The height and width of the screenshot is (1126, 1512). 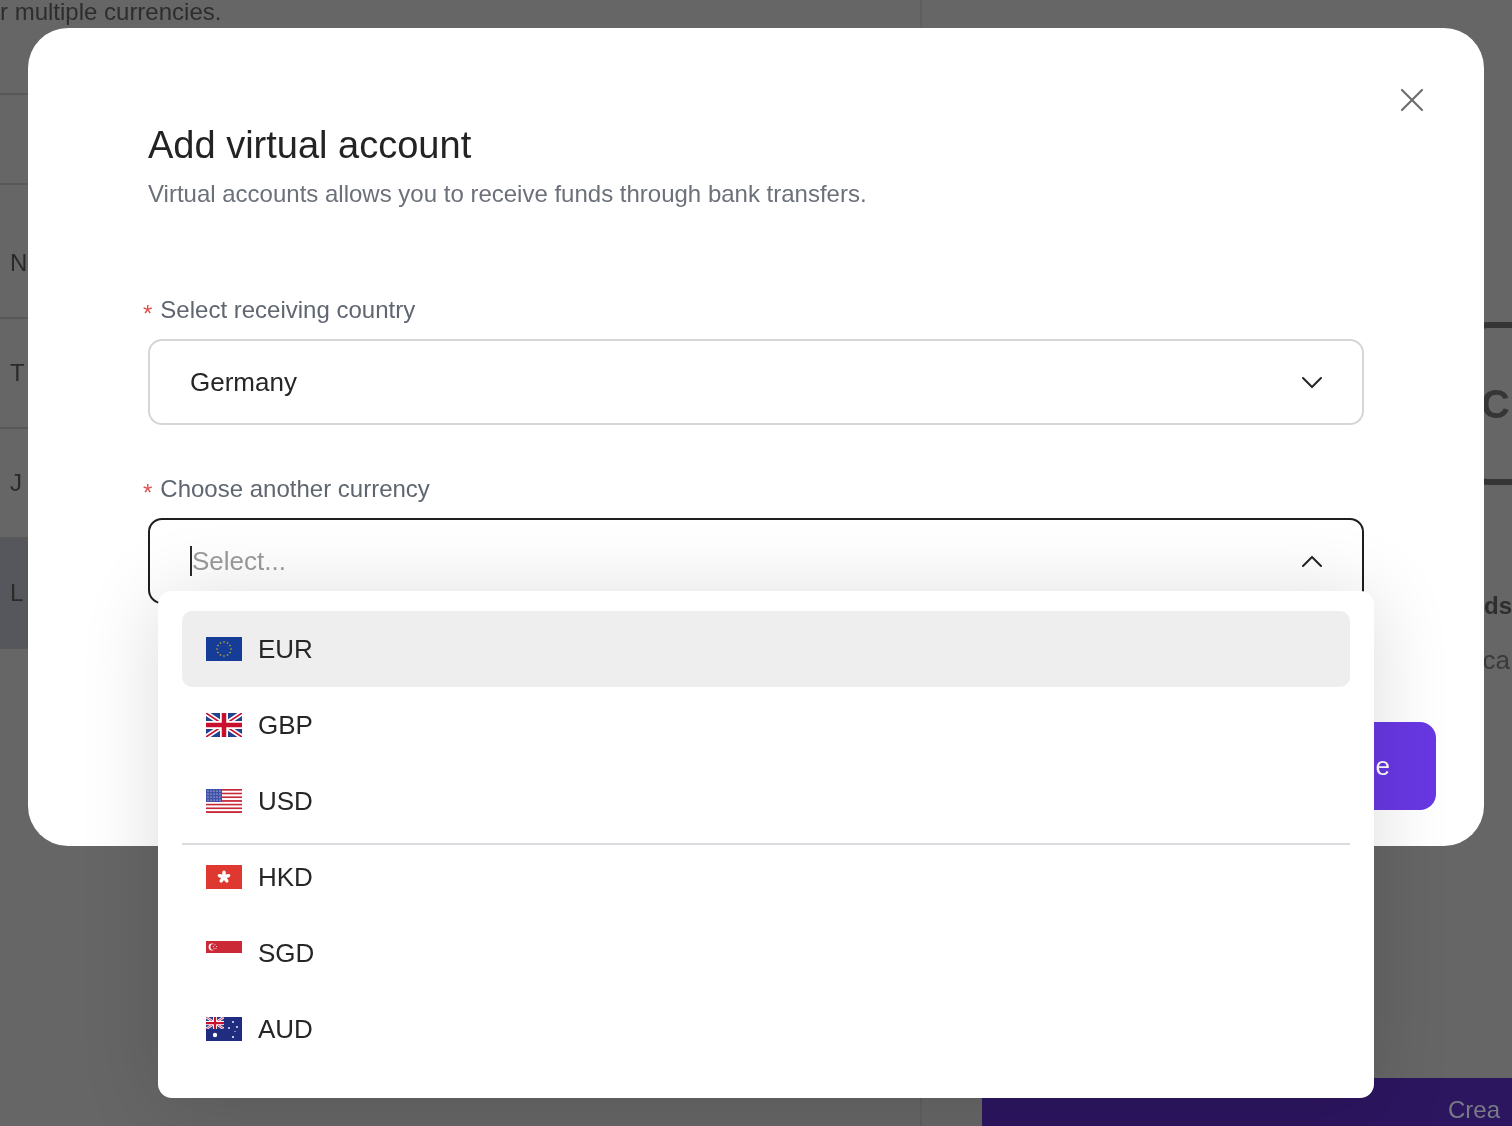 I want to click on close-icon, so click(x=1412, y=100).